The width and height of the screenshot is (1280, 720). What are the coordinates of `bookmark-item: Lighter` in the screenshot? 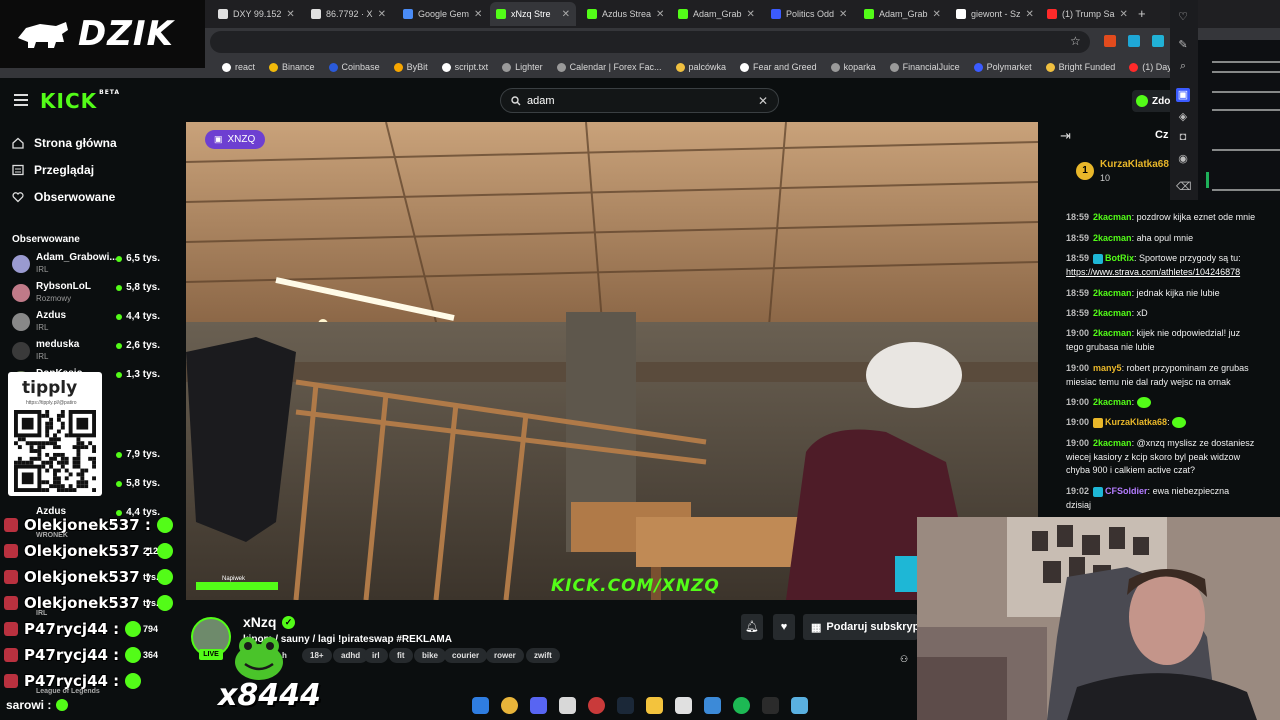 It's located at (522, 67).